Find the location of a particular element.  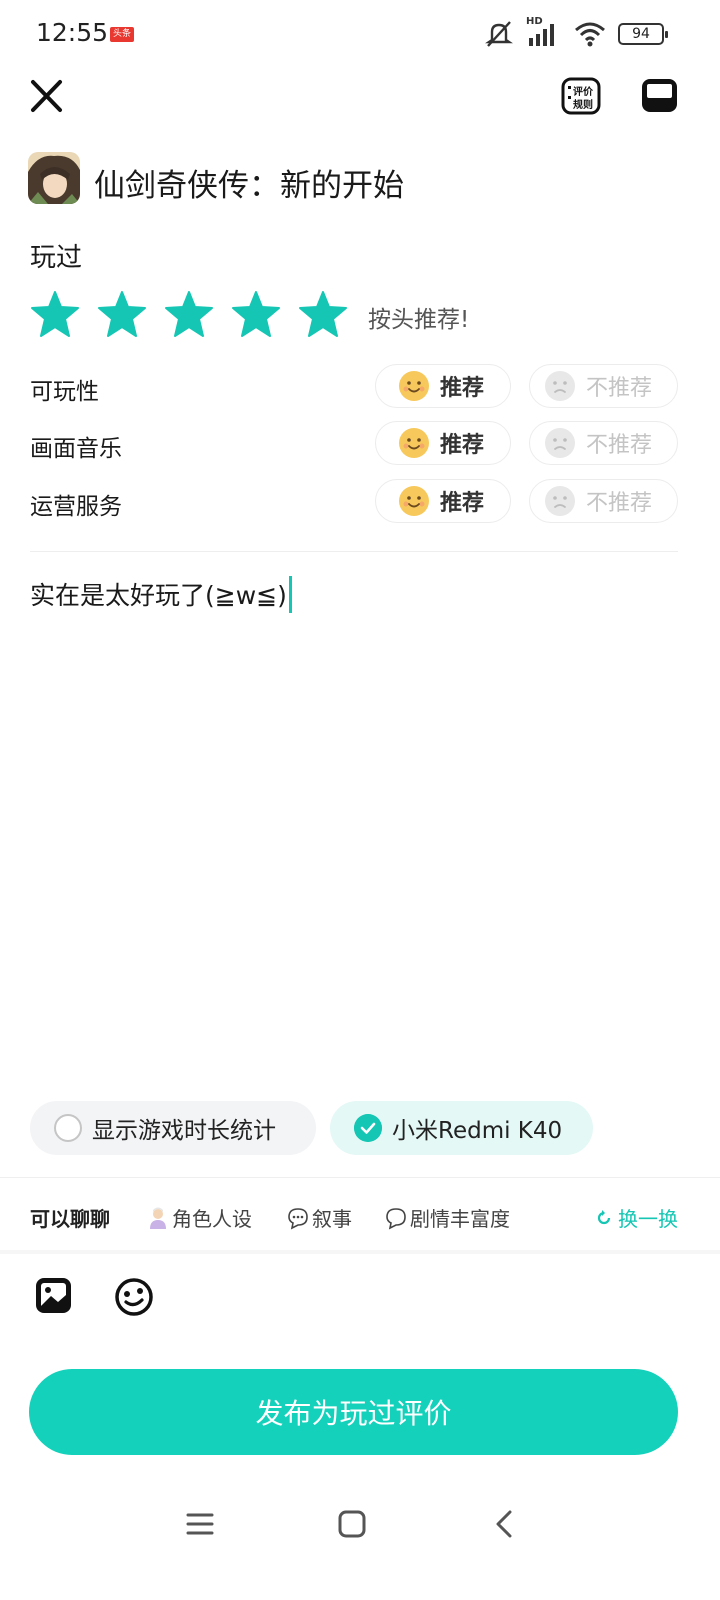

star-3-icon is located at coordinates (189, 314).